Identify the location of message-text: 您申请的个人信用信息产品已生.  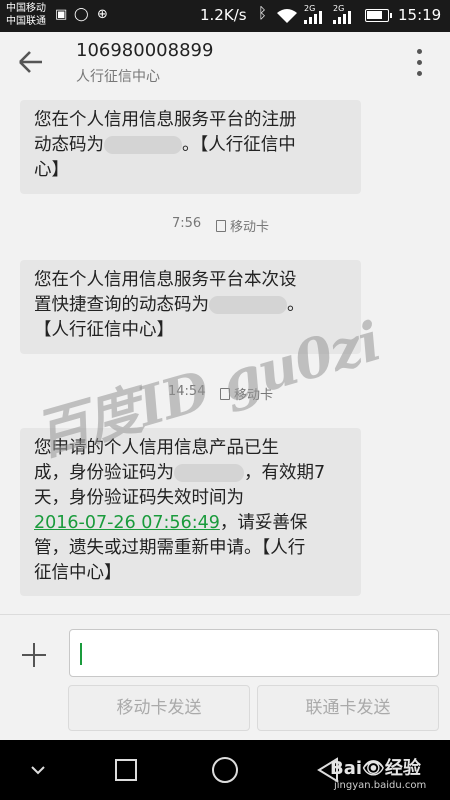
(156, 448).